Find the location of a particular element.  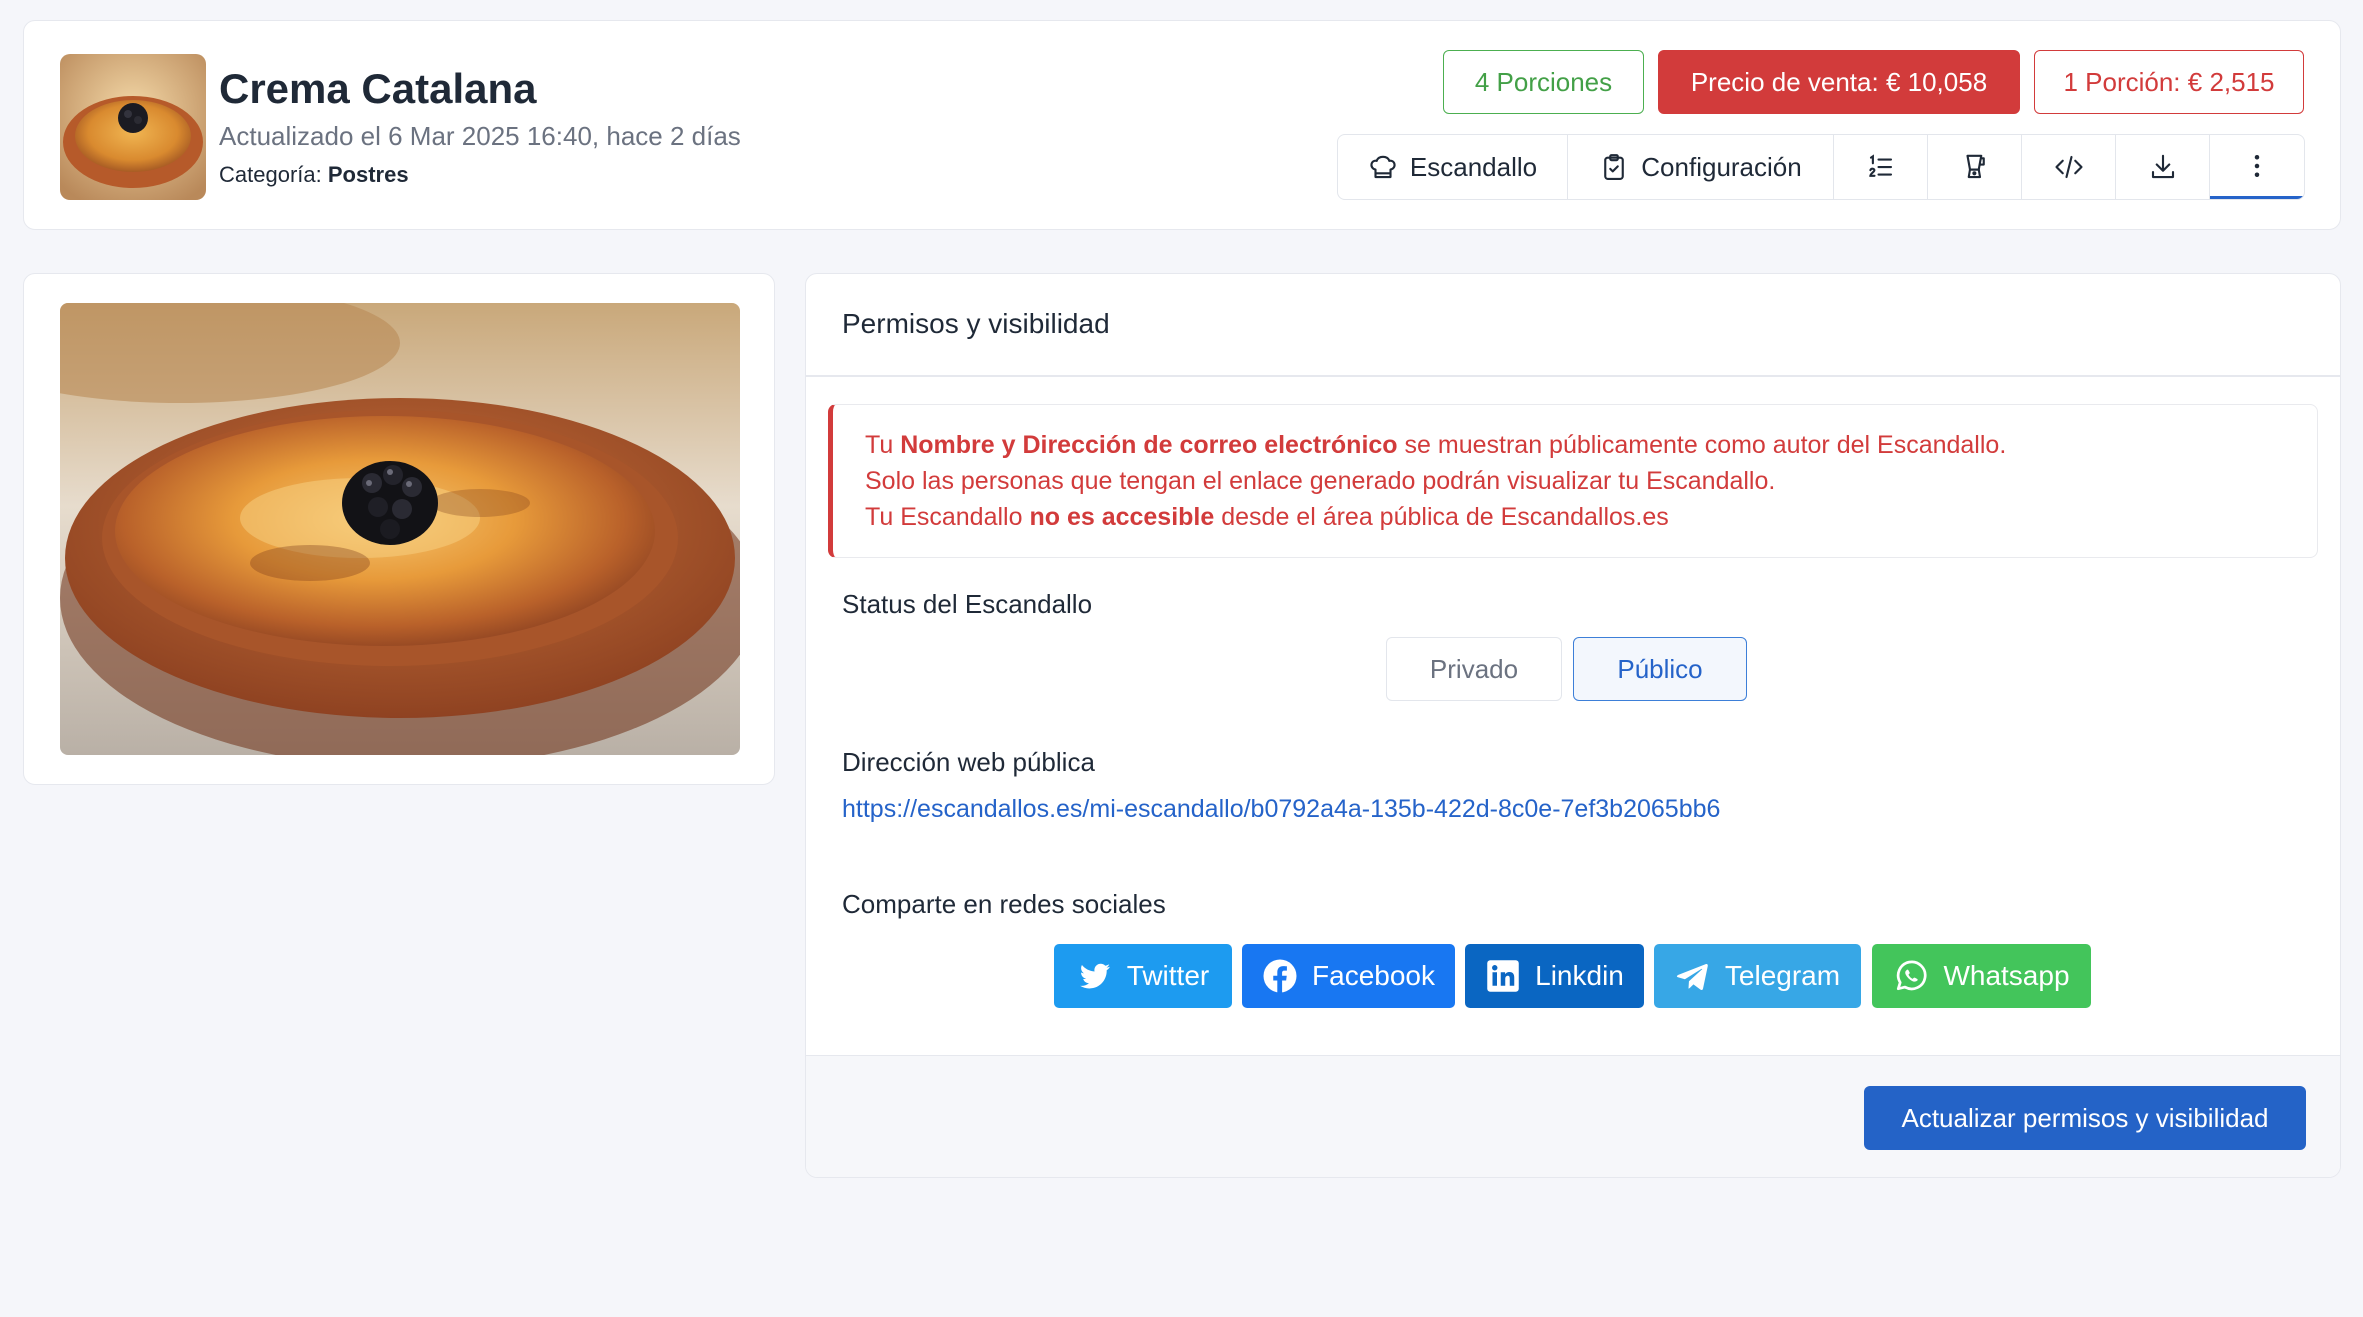

recipe-thumbnail is located at coordinates (133, 127).